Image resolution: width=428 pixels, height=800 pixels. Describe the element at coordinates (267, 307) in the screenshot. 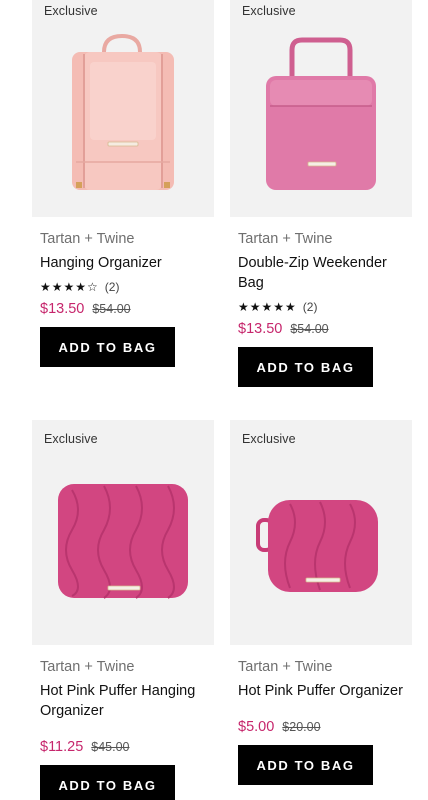

I see `star-rating-icon: ★★★★★` at that location.